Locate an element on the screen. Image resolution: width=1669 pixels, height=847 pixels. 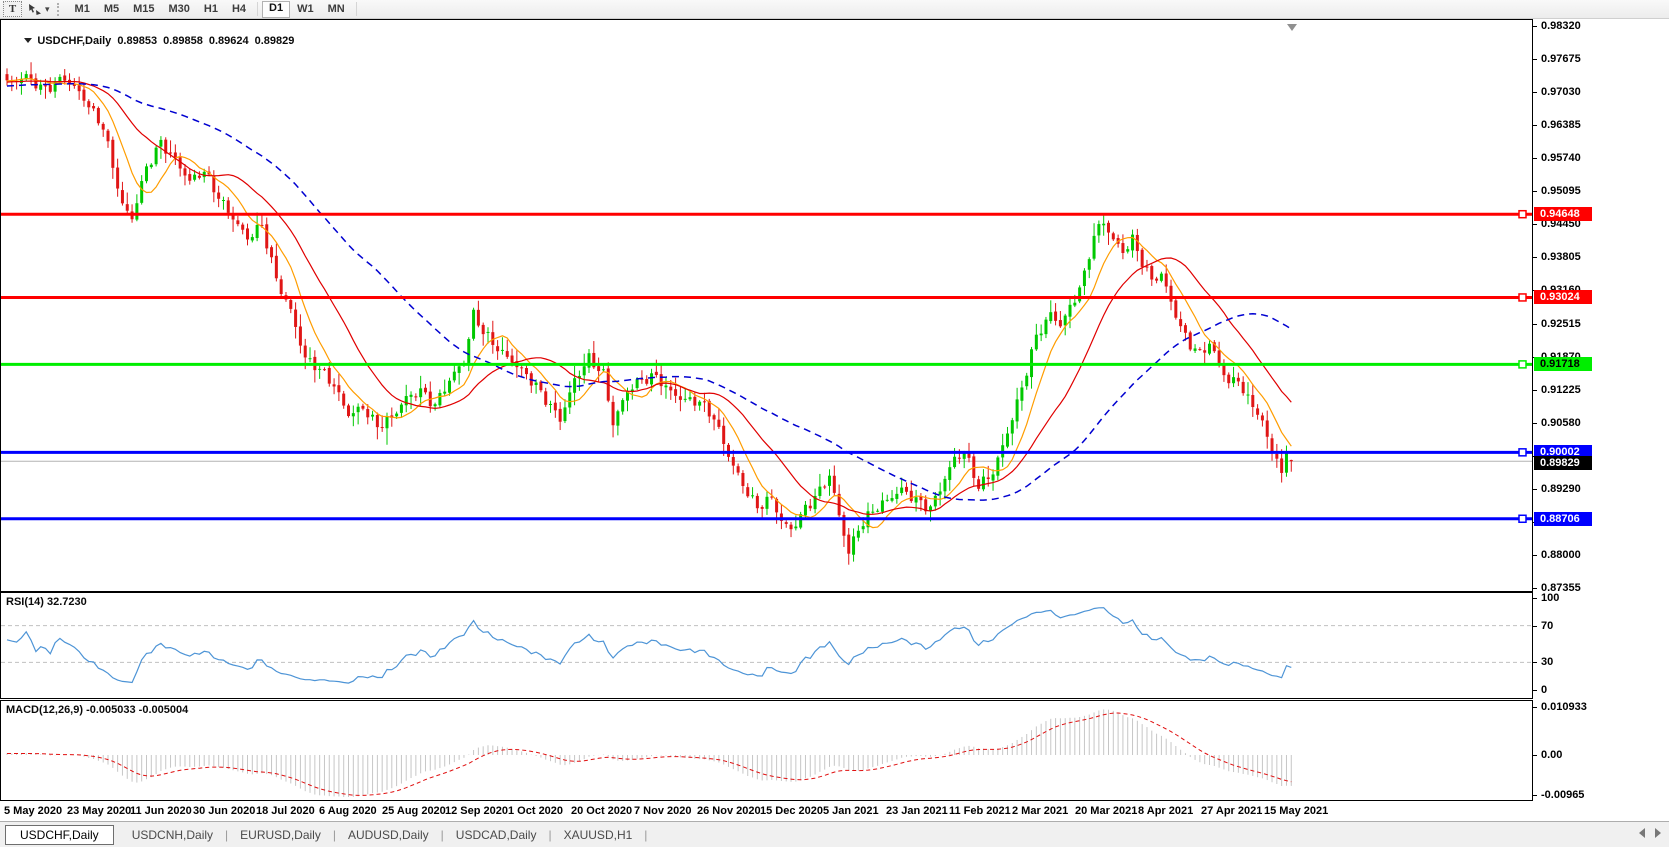
date-label: 25 Aug 2020 is located at coordinates (414, 811).